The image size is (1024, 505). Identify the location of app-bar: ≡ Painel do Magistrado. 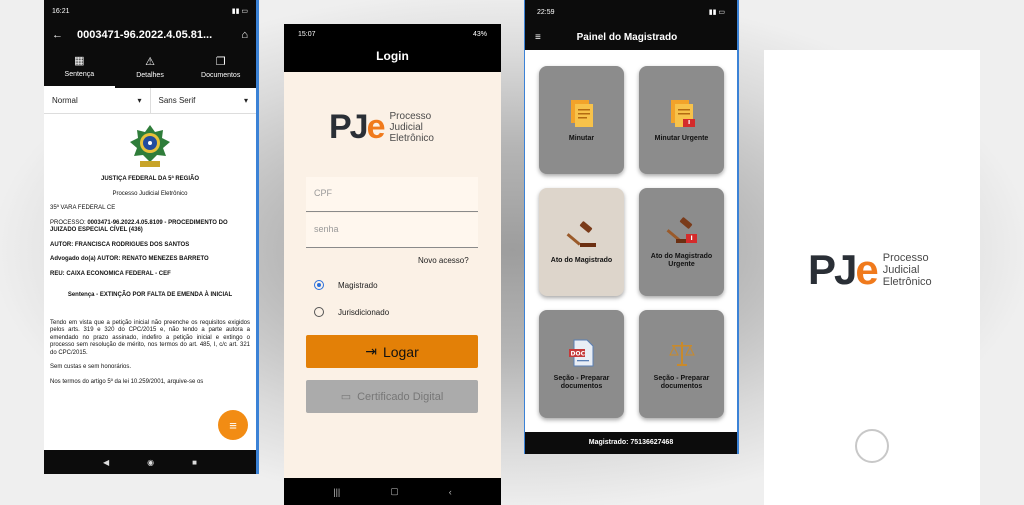
(631, 37).